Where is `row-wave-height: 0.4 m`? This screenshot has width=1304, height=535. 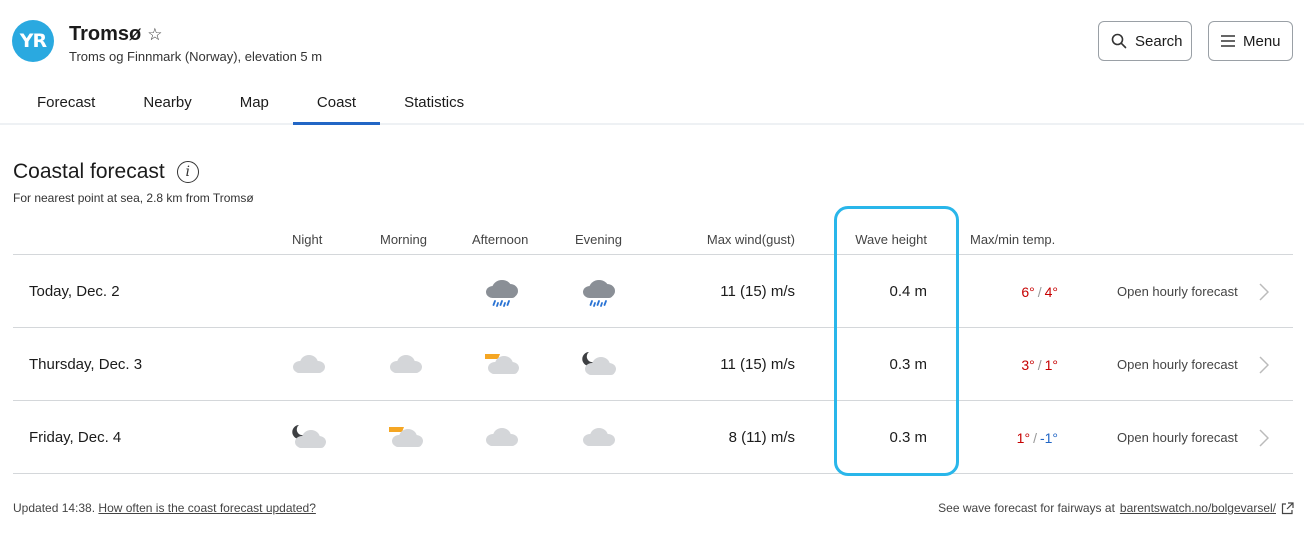
row-wave-height: 0.4 m is located at coordinates (908, 291).